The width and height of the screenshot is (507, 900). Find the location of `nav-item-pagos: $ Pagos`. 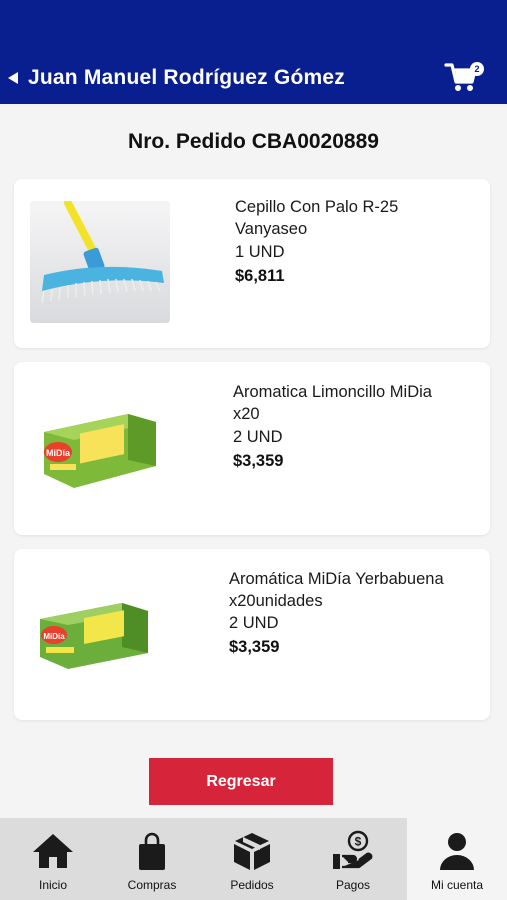

nav-item-pagos: $ Pagos is located at coordinates (353, 859).